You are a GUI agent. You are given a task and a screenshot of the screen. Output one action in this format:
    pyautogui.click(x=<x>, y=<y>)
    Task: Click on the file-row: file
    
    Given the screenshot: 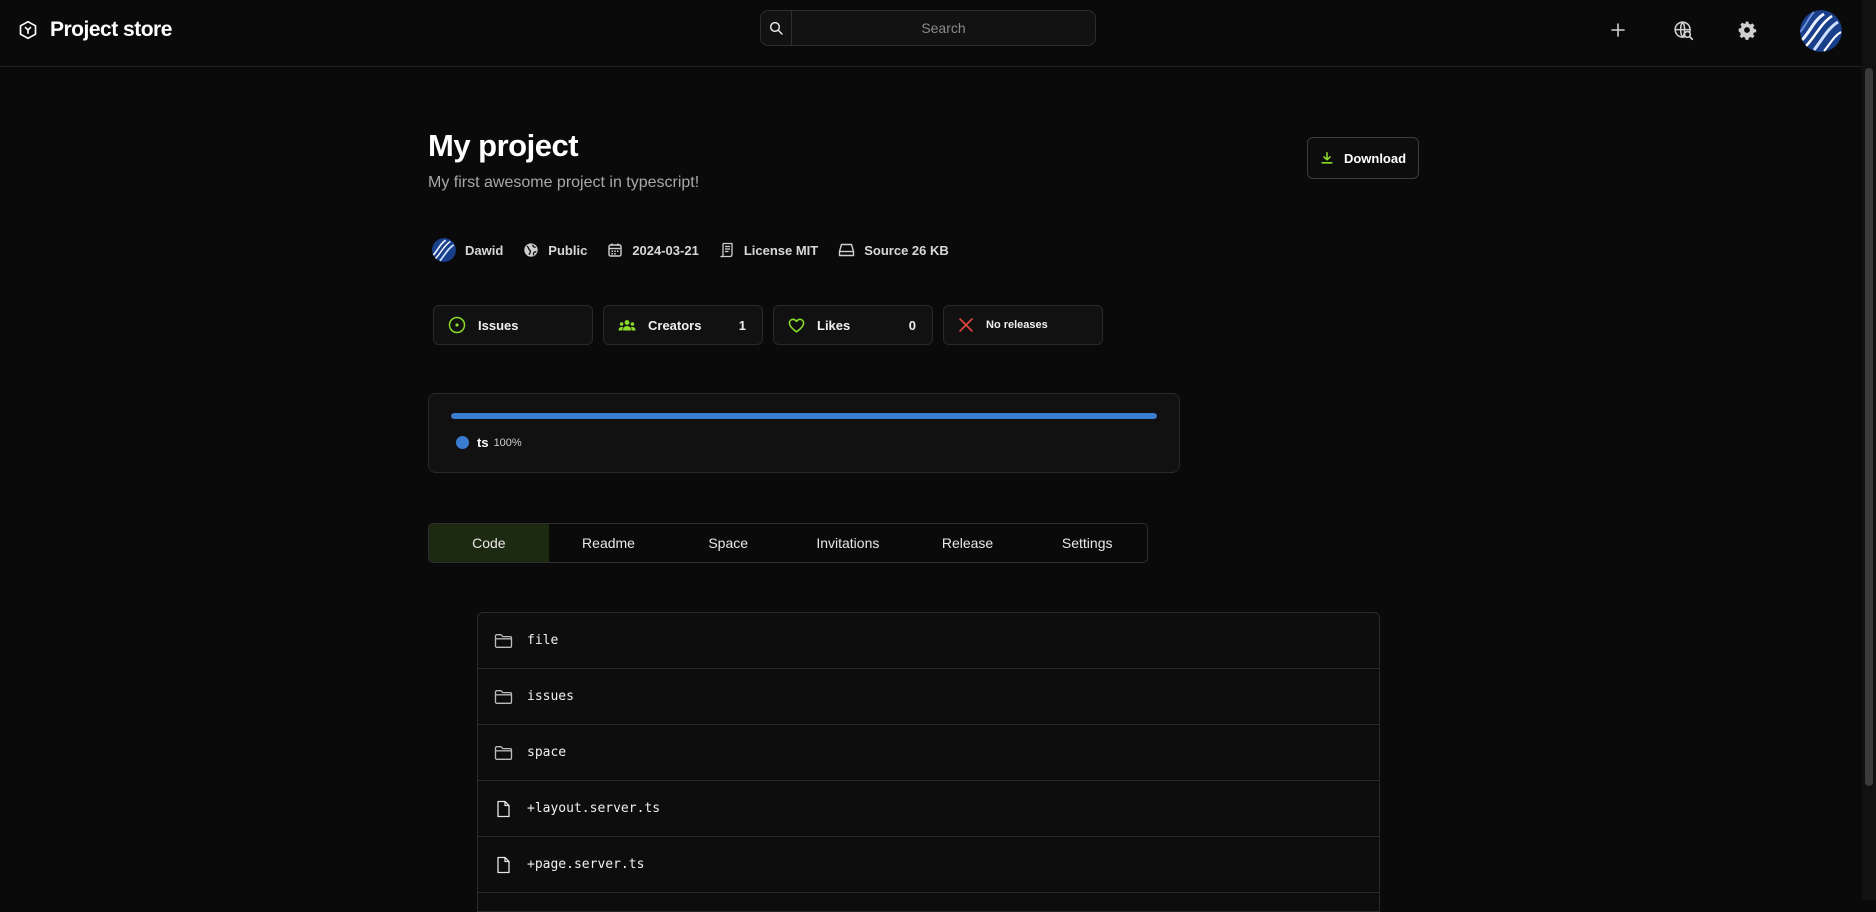 What is the action you would take?
    pyautogui.click(x=928, y=641)
    